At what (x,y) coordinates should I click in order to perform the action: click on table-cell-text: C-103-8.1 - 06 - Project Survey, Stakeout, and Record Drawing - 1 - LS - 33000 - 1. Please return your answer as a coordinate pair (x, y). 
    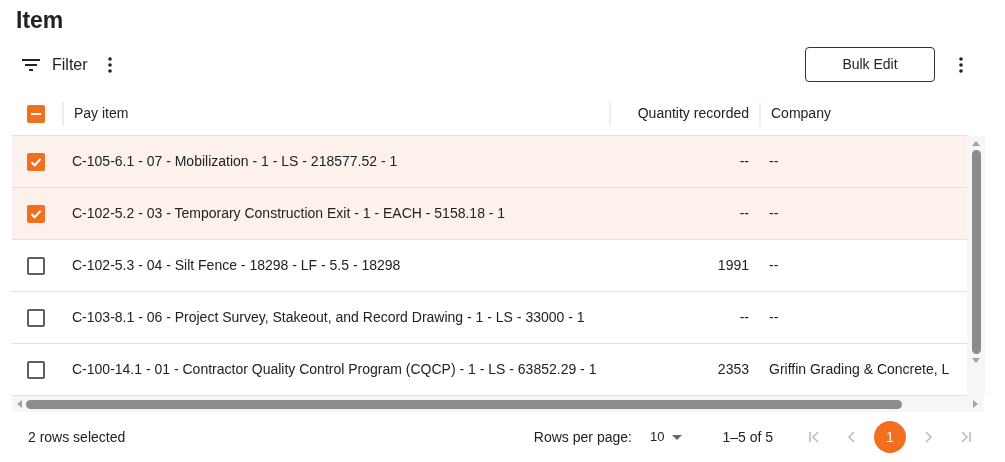
    Looking at the image, I should click on (328, 318).